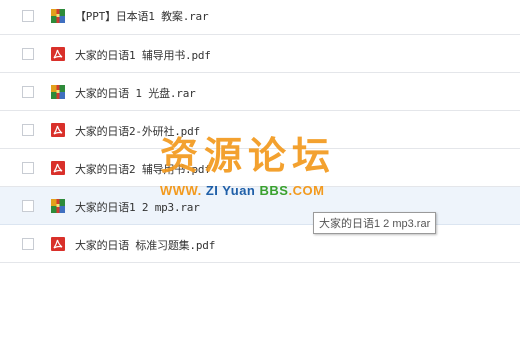  Describe the element at coordinates (260, 244) in the screenshot. I see `file-row: 大家的日语 标准习题集.pdf` at that location.